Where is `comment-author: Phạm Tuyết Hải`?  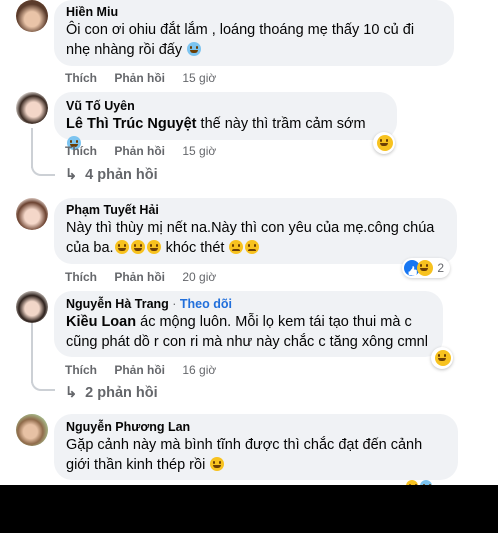
comment-author: Phạm Tuyết Hải is located at coordinates (255, 210).